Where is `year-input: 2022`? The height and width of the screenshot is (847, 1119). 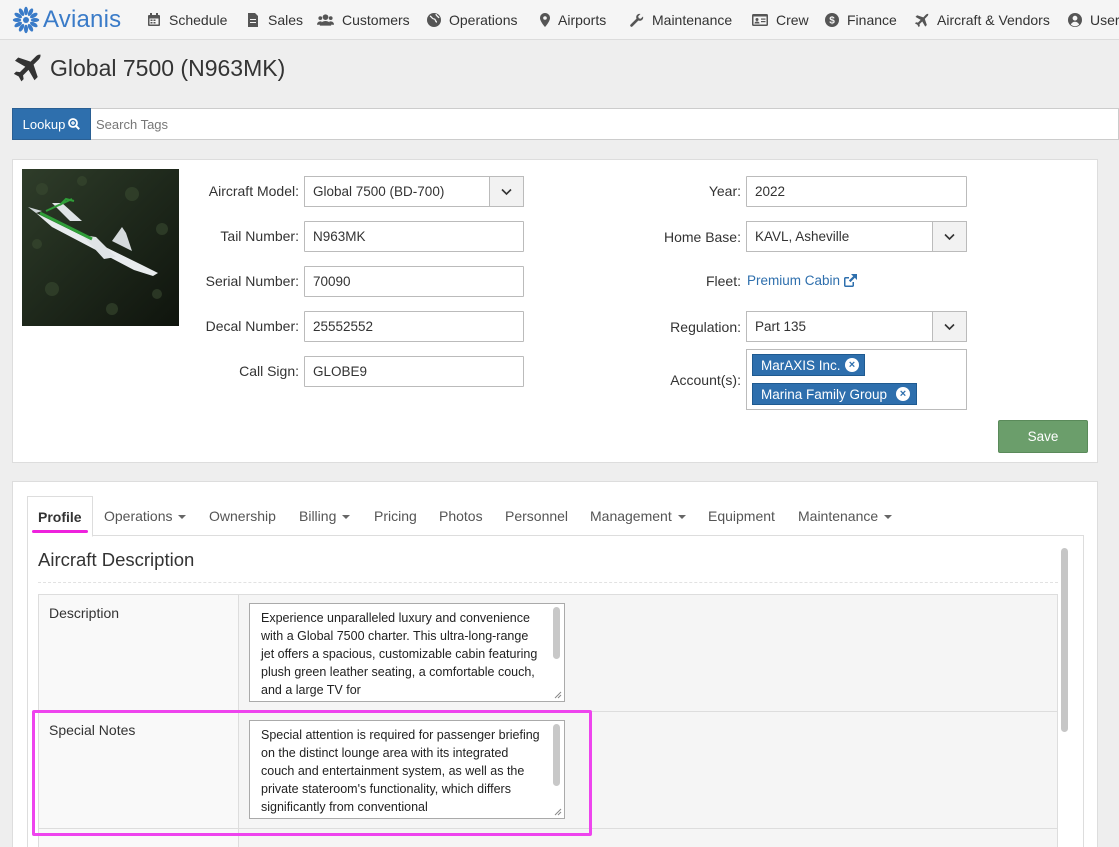 year-input: 2022 is located at coordinates (856, 191).